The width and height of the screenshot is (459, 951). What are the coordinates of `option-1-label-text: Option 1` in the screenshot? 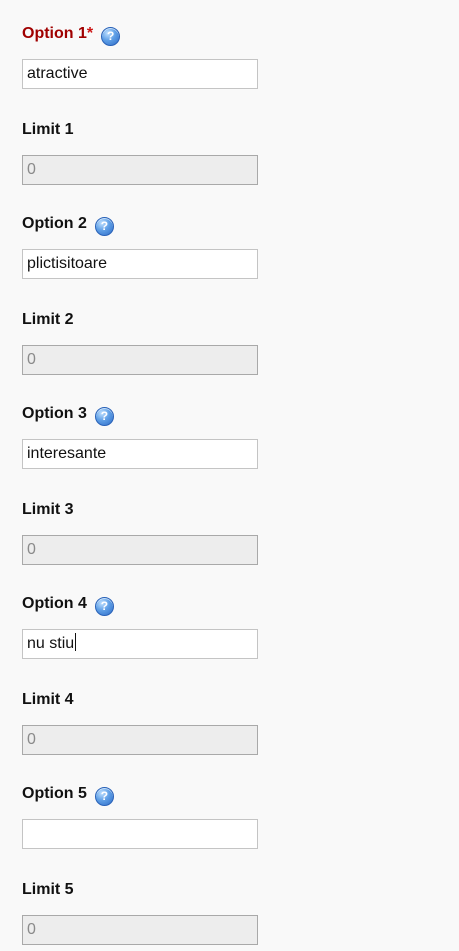 It's located at (54, 33).